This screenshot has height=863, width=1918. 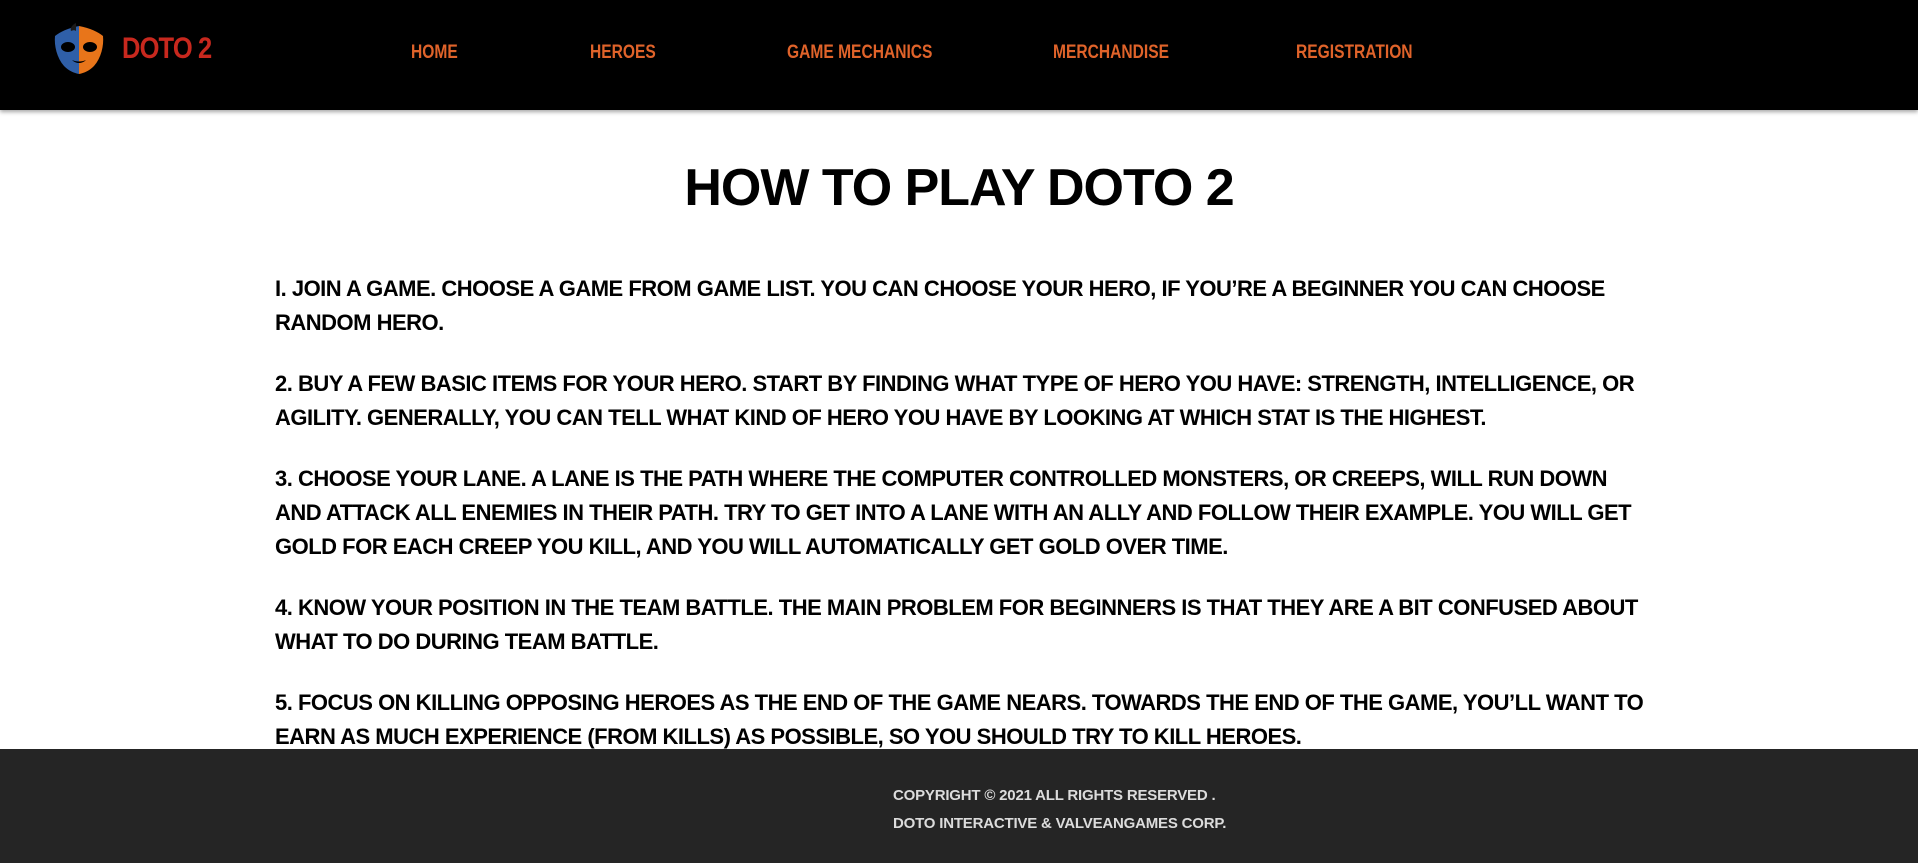 What do you see at coordinates (79, 48) in the screenshot?
I see `masked-face-logo-icon` at bounding box center [79, 48].